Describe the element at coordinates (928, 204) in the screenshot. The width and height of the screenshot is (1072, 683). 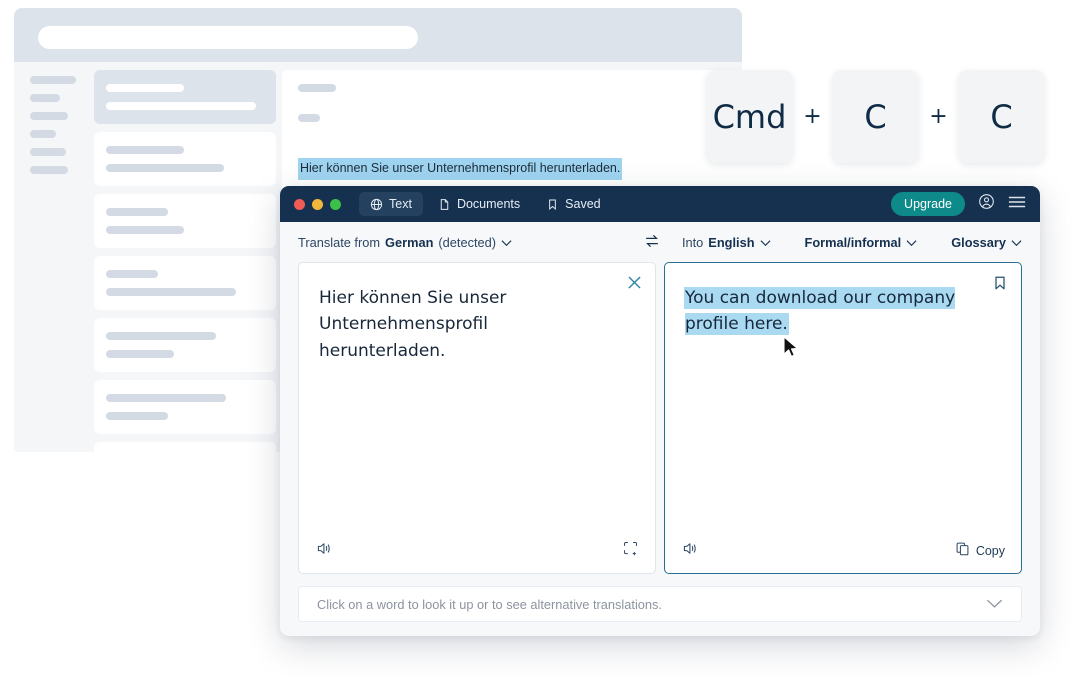
I see `upgrade-button: Upgrade` at that location.